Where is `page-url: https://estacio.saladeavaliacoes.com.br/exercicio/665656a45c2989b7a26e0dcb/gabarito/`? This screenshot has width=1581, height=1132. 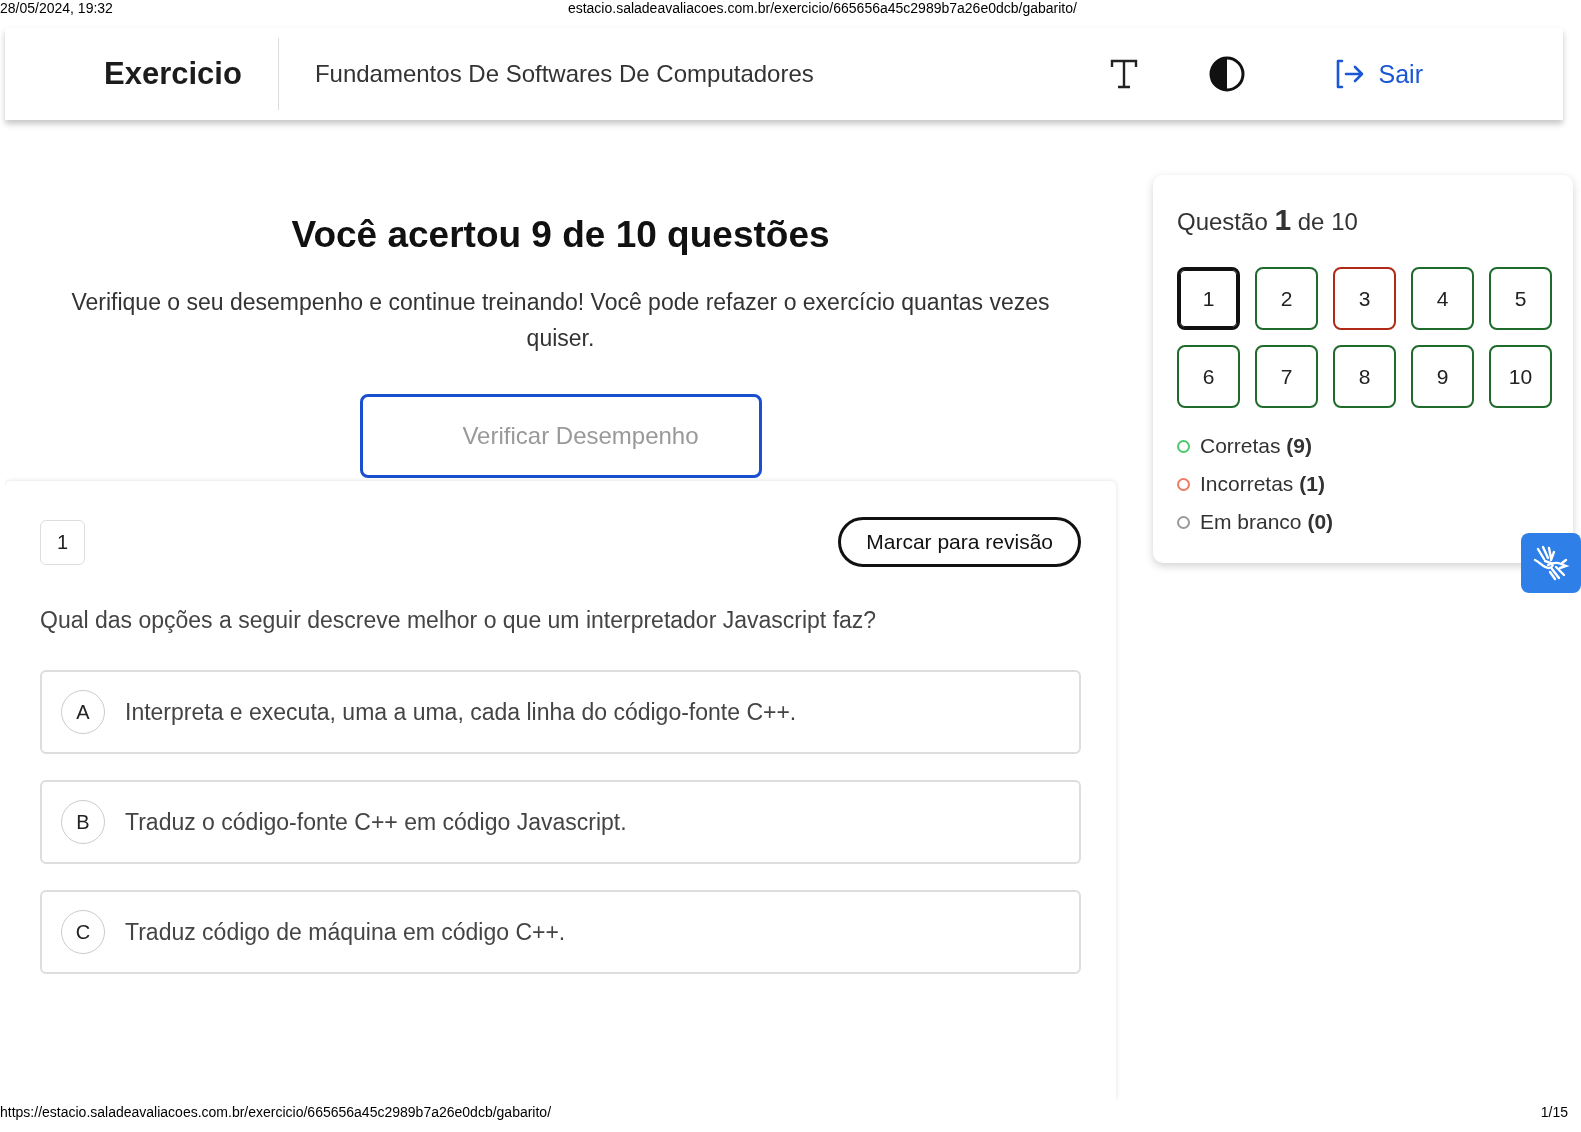 page-url: https://estacio.saladeavaliacoes.com.br/exercicio/665656a45c2989b7a26e0dcb/gabarito/ is located at coordinates (276, 1112).